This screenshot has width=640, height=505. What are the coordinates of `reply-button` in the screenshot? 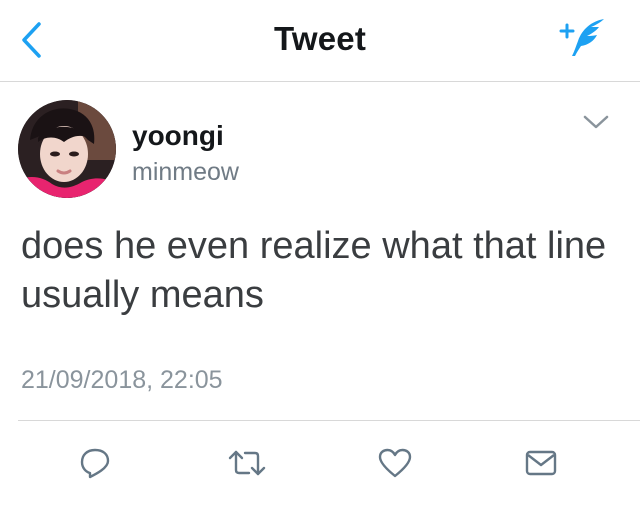 It's located at (95, 463).